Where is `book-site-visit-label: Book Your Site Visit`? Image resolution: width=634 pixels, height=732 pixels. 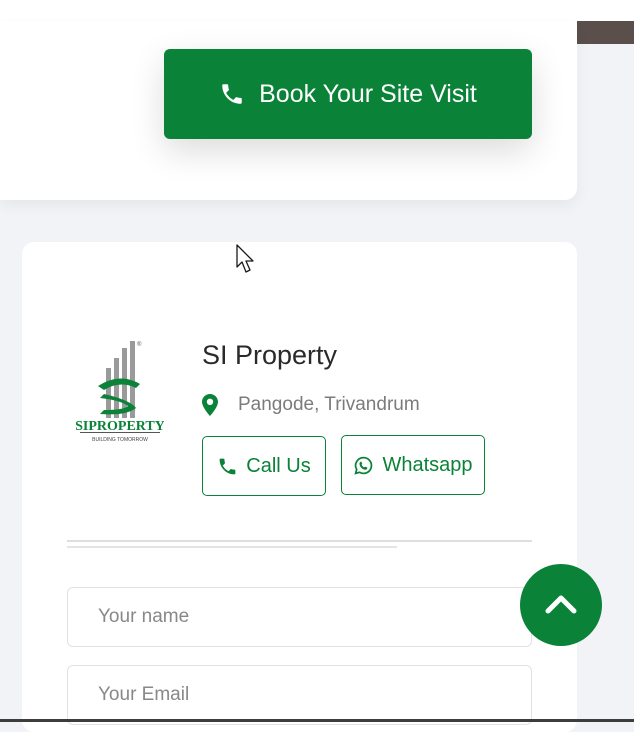
book-site-visit-label: Book Your Site Visit is located at coordinates (368, 93).